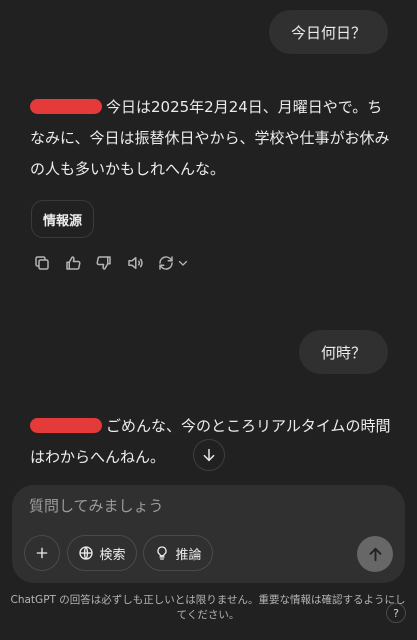 The width and height of the screenshot is (417, 640). What do you see at coordinates (72, 262) in the screenshot?
I see `thumbs-up-icon` at bounding box center [72, 262].